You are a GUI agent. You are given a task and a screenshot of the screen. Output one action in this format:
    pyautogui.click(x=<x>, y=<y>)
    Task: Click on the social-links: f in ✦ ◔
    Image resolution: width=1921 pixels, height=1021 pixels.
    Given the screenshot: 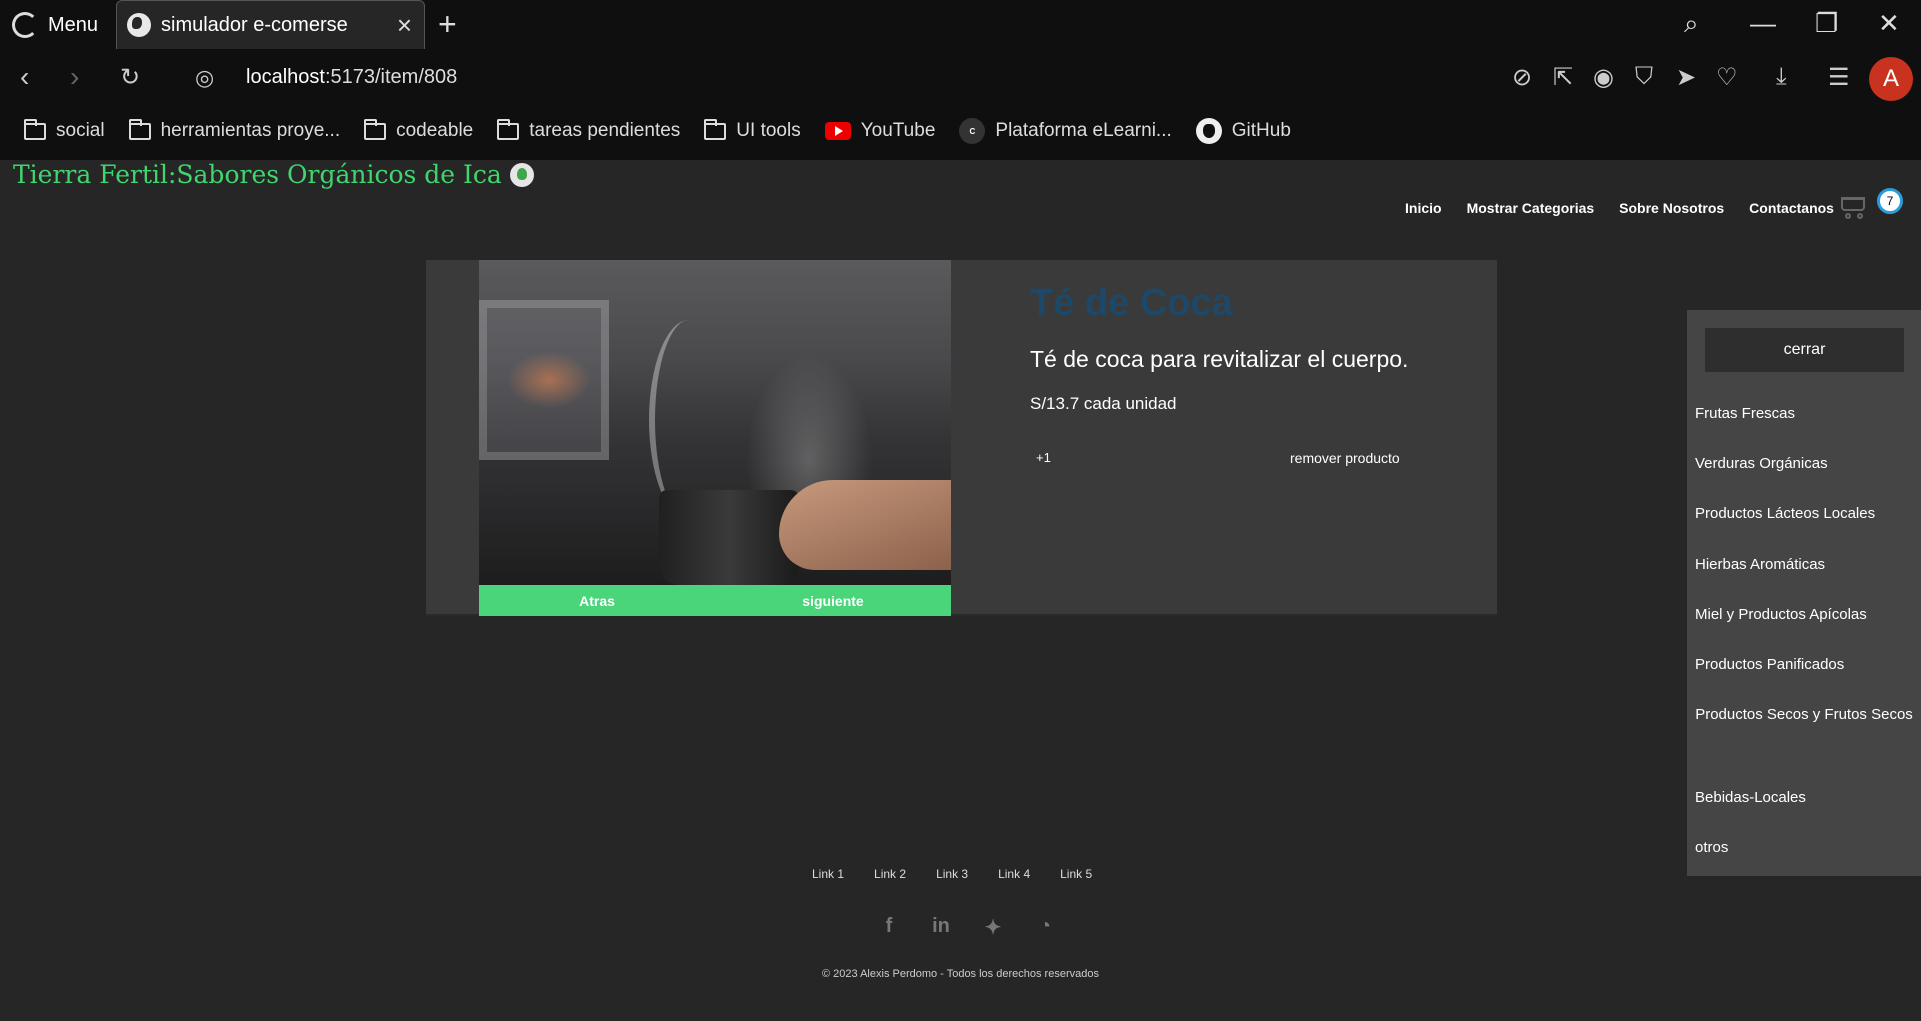 What is the action you would take?
    pyautogui.click(x=967, y=927)
    